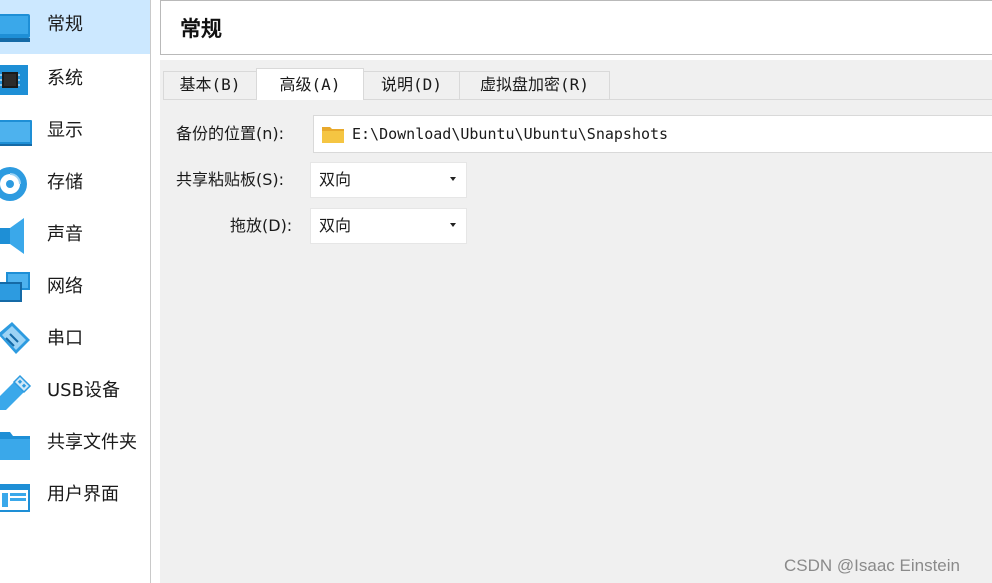 Image resolution: width=992 pixels, height=583 pixels. I want to click on sidebar-item-display: 显示, so click(75, 132).